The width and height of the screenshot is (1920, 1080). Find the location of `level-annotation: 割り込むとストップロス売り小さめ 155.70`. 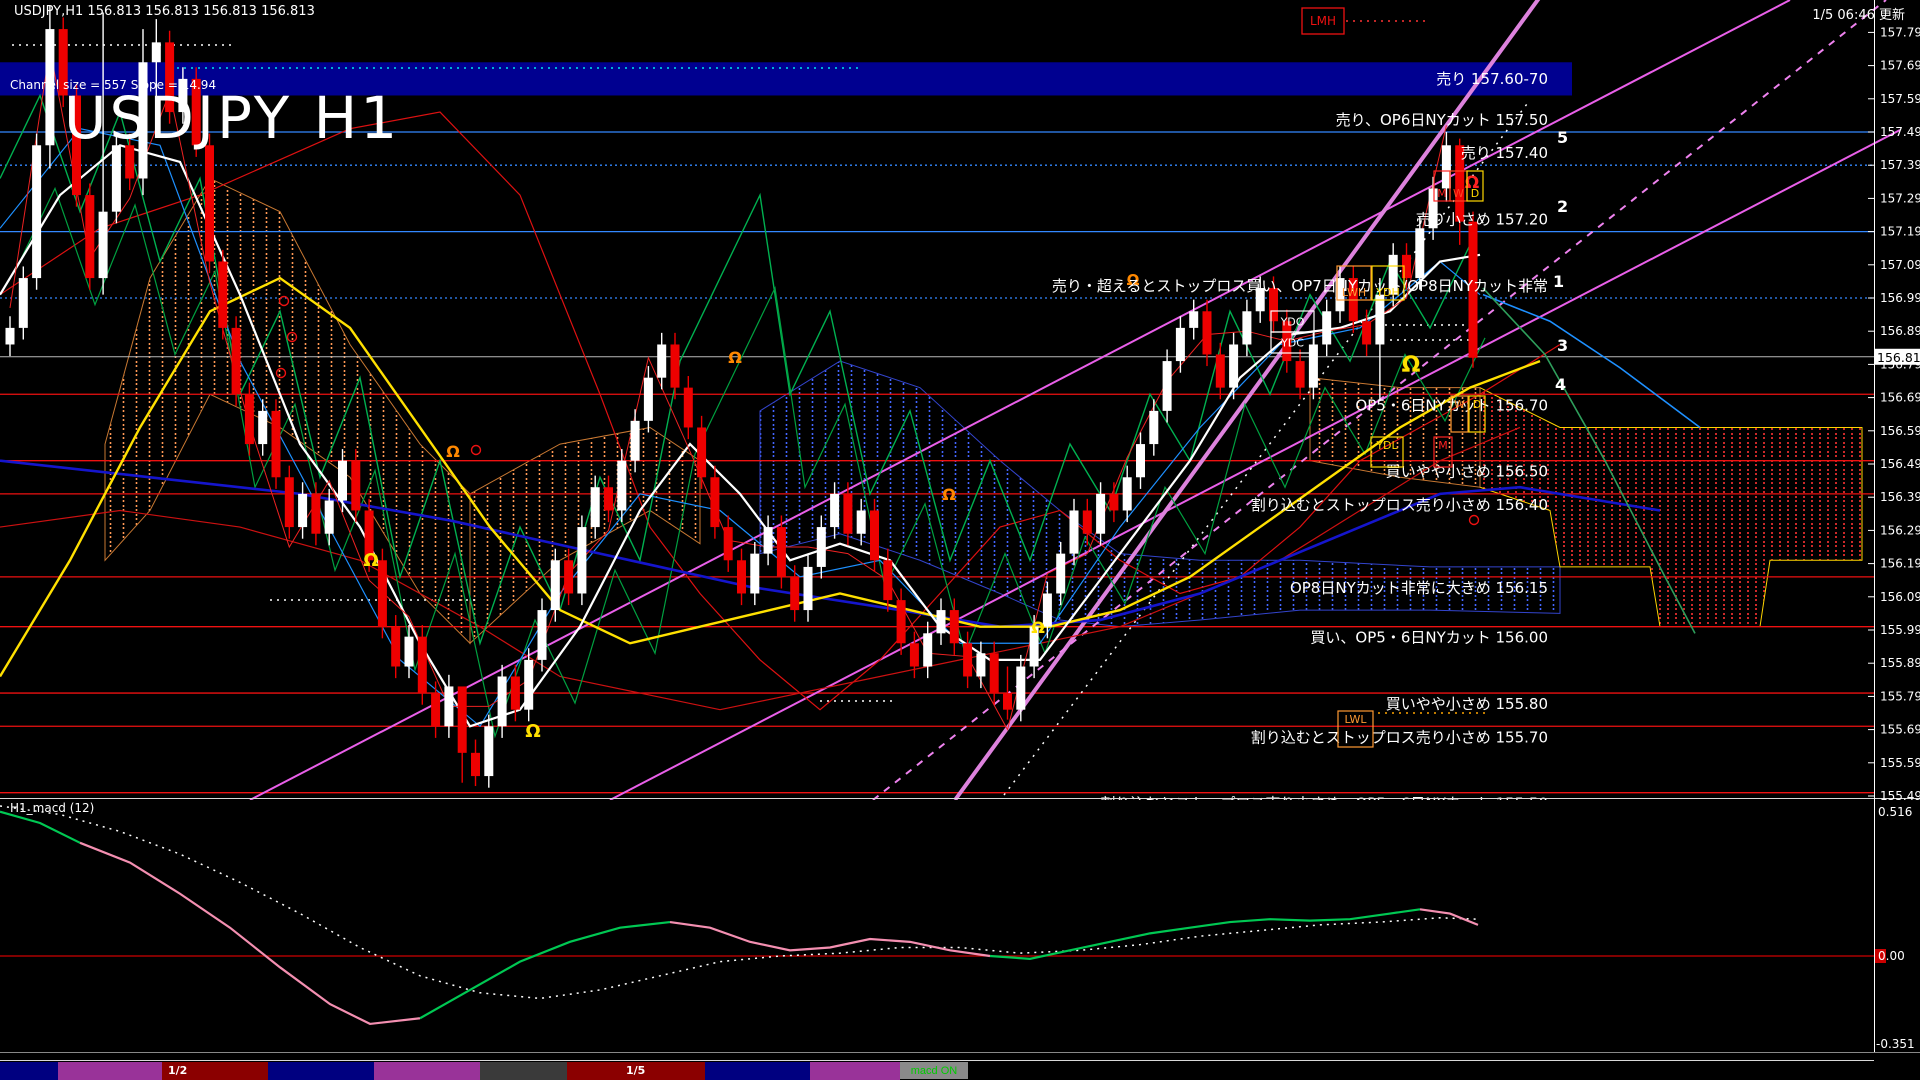

level-annotation: 割り込むとストップロス売り小さめ 155.70 is located at coordinates (1399, 737).